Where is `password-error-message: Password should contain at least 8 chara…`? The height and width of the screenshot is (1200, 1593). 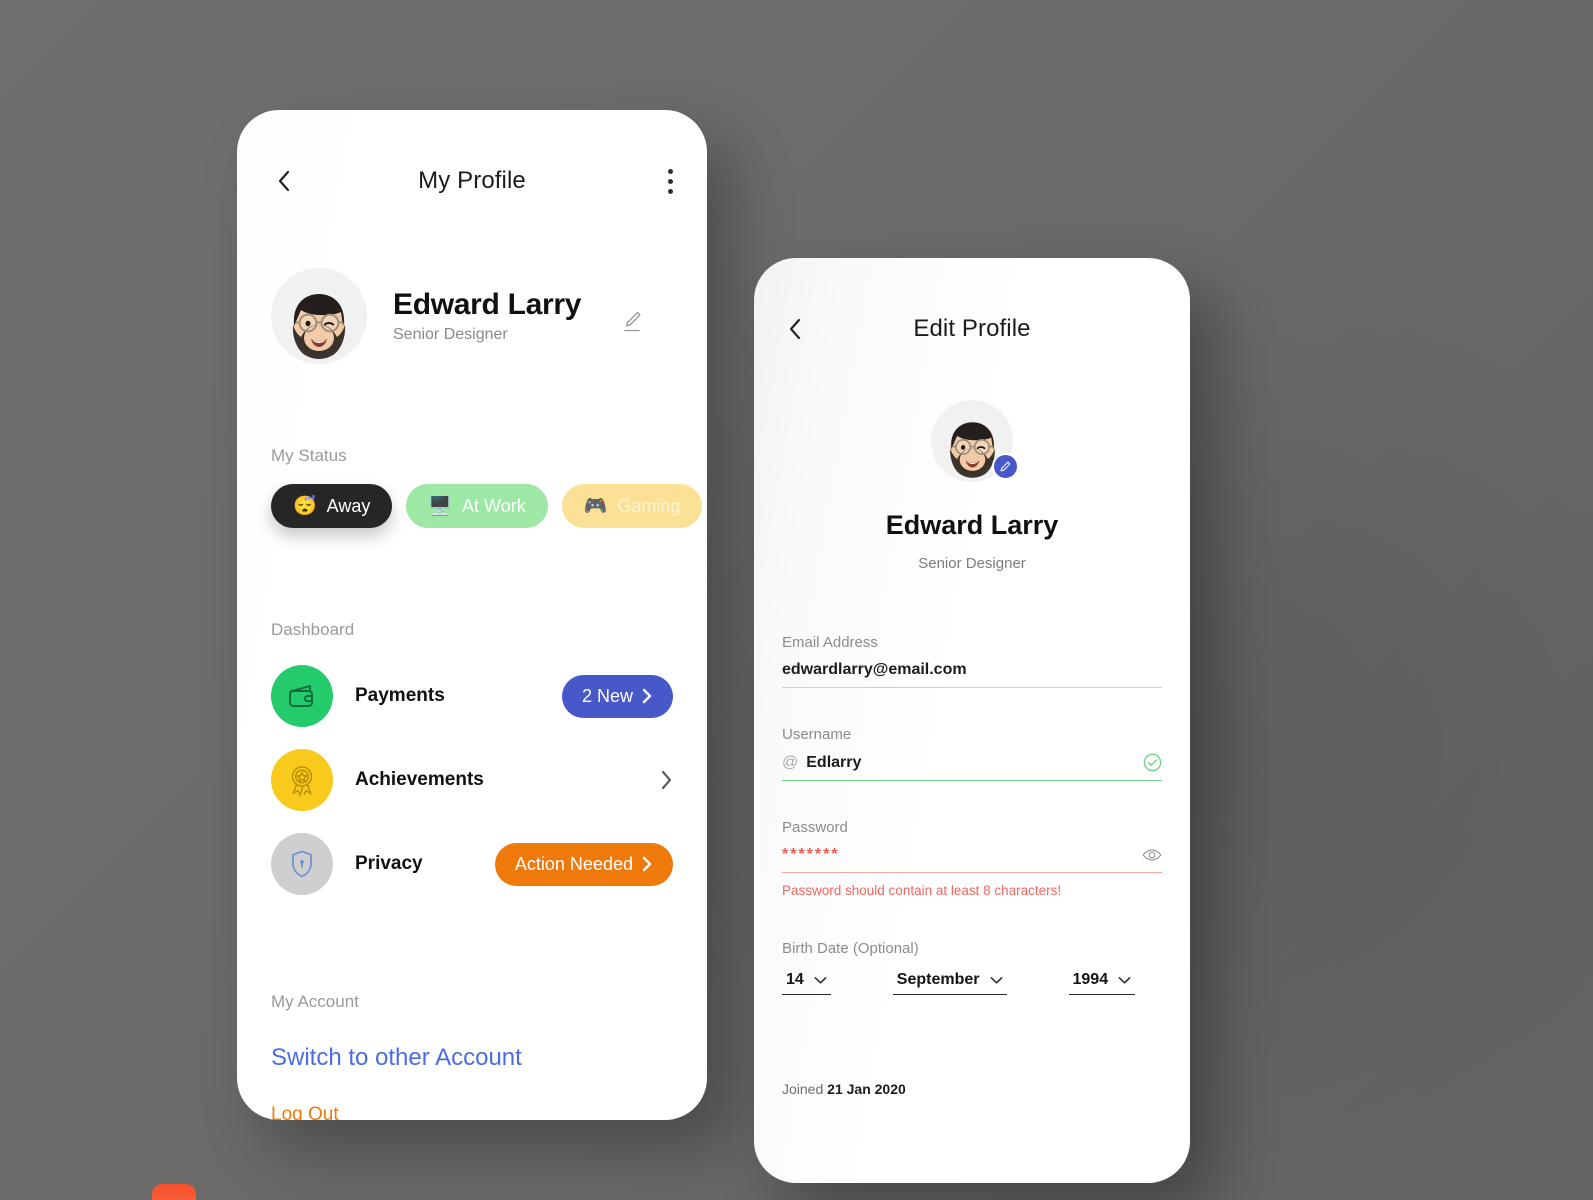
password-error-message: Password should contain at least 8 chara… is located at coordinates (922, 890).